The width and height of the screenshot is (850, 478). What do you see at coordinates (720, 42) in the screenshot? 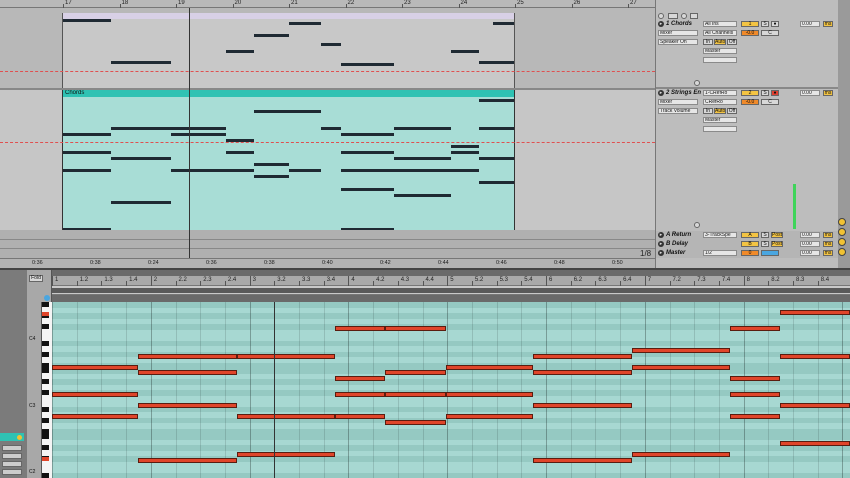
I see `monitor-auto: Auto` at bounding box center [720, 42].